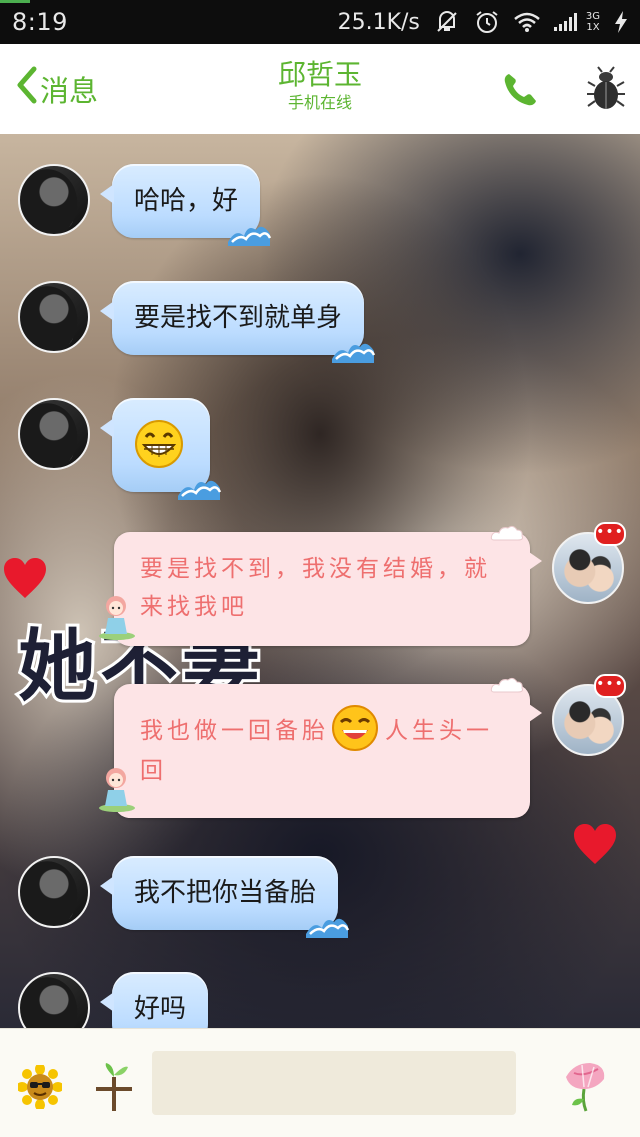 This screenshot has height=1137, width=640. What do you see at coordinates (15, 1) in the screenshot?
I see `progress-indicator` at bounding box center [15, 1].